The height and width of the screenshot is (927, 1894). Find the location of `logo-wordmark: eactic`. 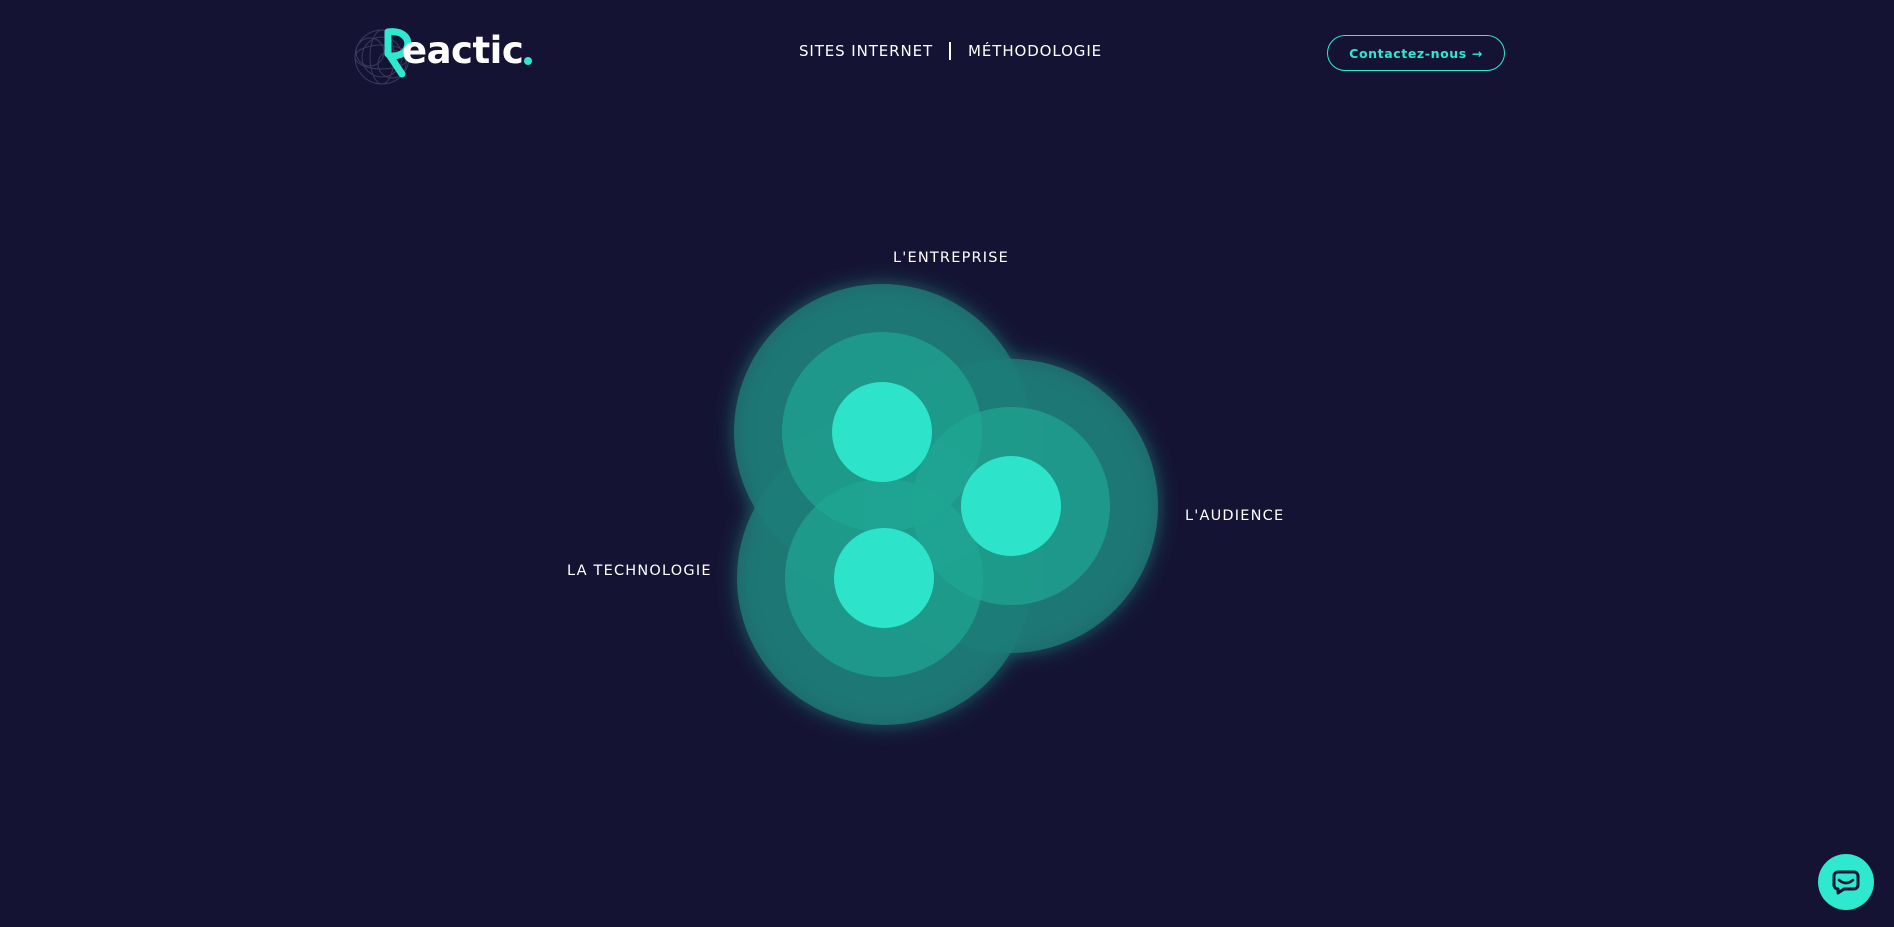

logo-wordmark: eactic is located at coordinates (463, 50).